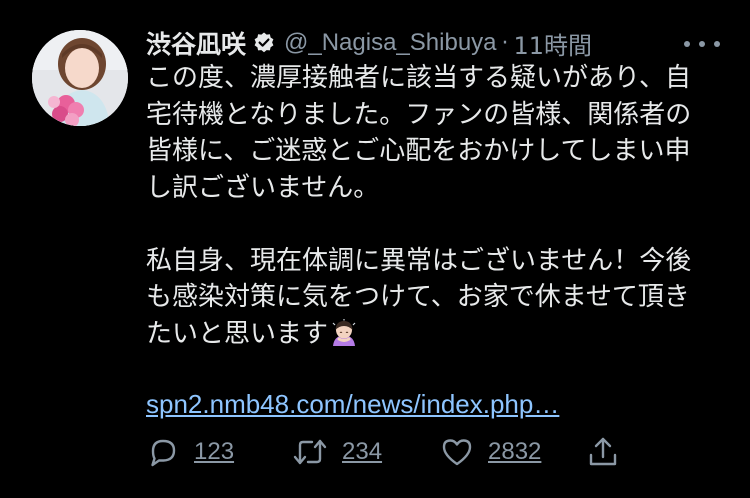 The height and width of the screenshot is (498, 750). What do you see at coordinates (310, 452) in the screenshot?
I see `retweet-icon` at bounding box center [310, 452].